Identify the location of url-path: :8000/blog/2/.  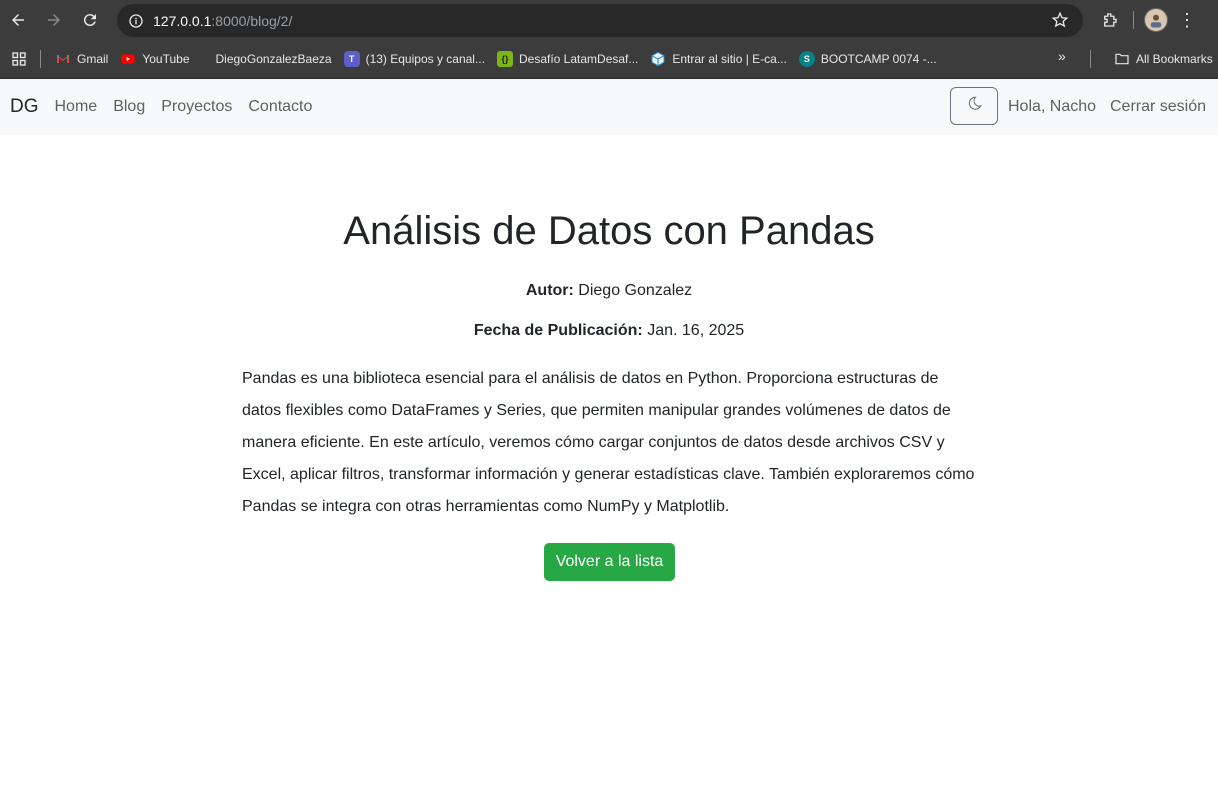
(252, 20).